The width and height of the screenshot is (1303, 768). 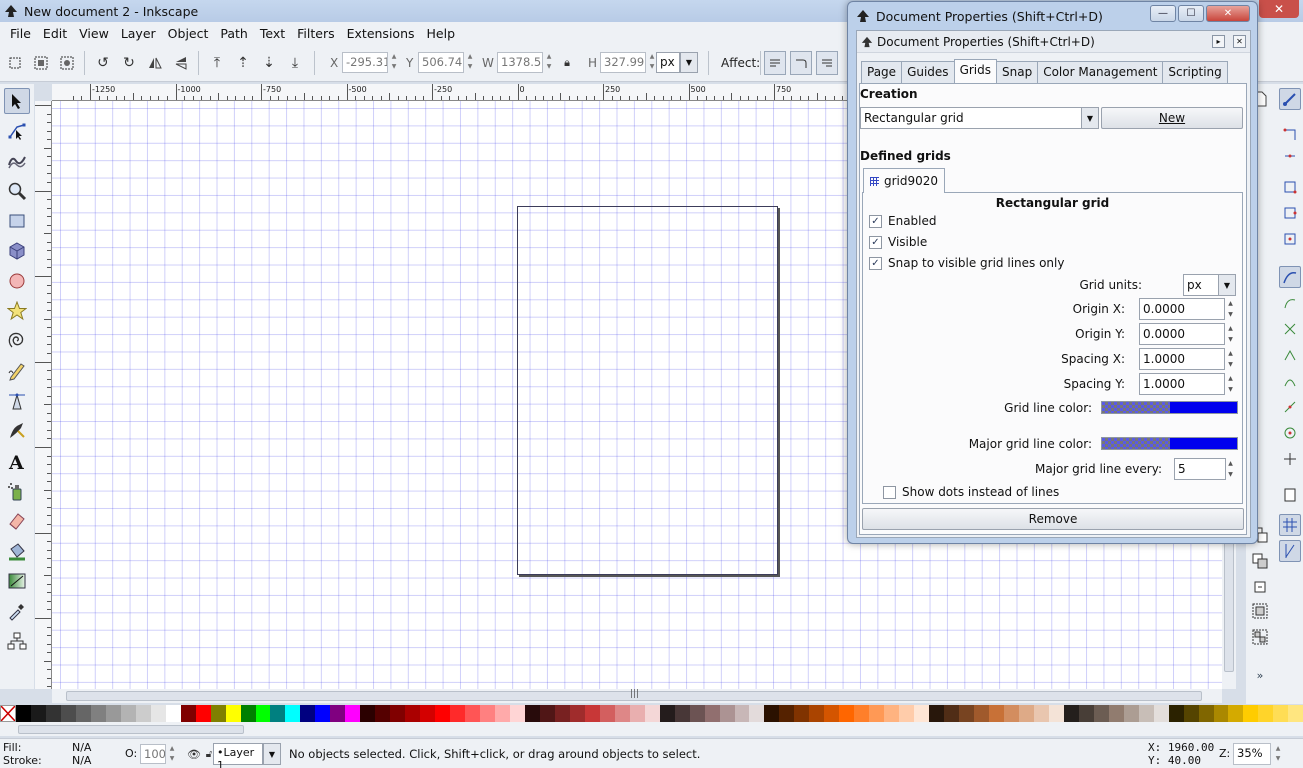 I want to click on menu-layer: Layer, so click(x=138, y=33).